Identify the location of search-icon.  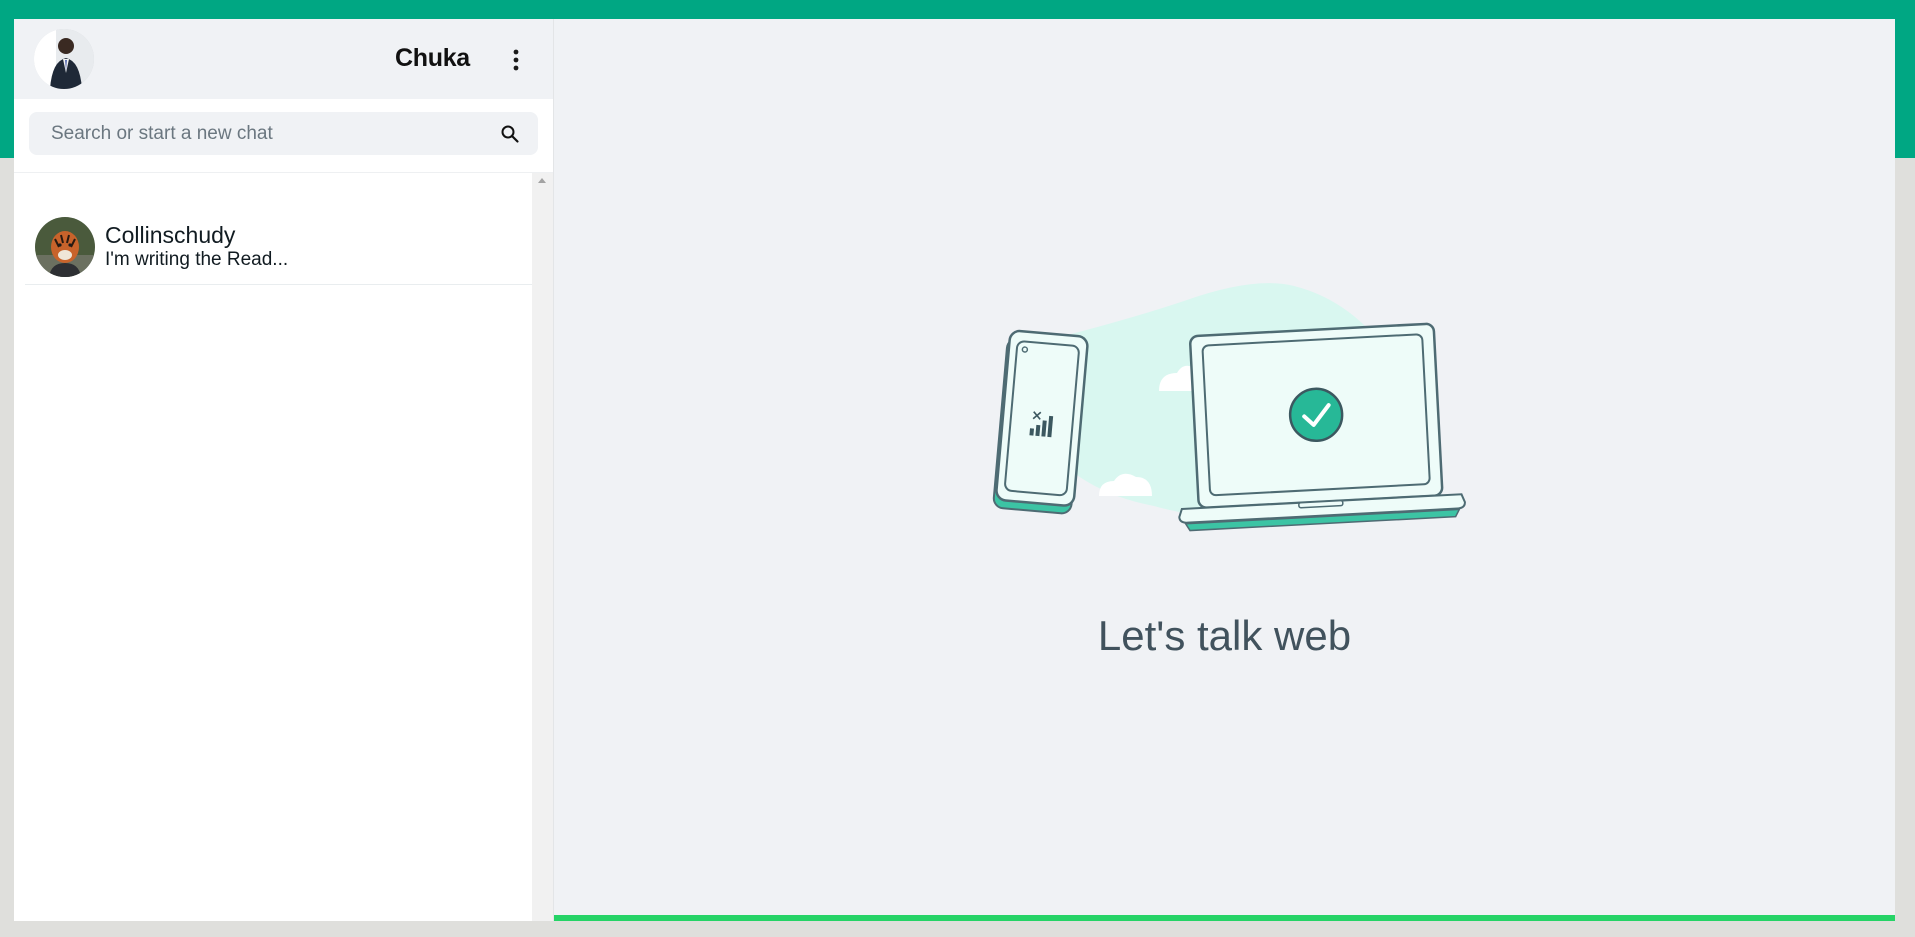
(510, 134).